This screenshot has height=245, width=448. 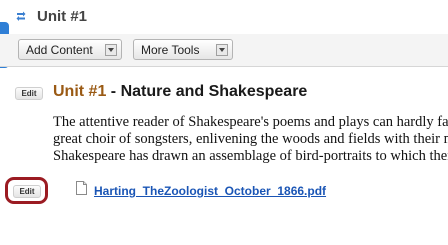 I want to click on more-tools-button: More Tools, so click(x=183, y=49).